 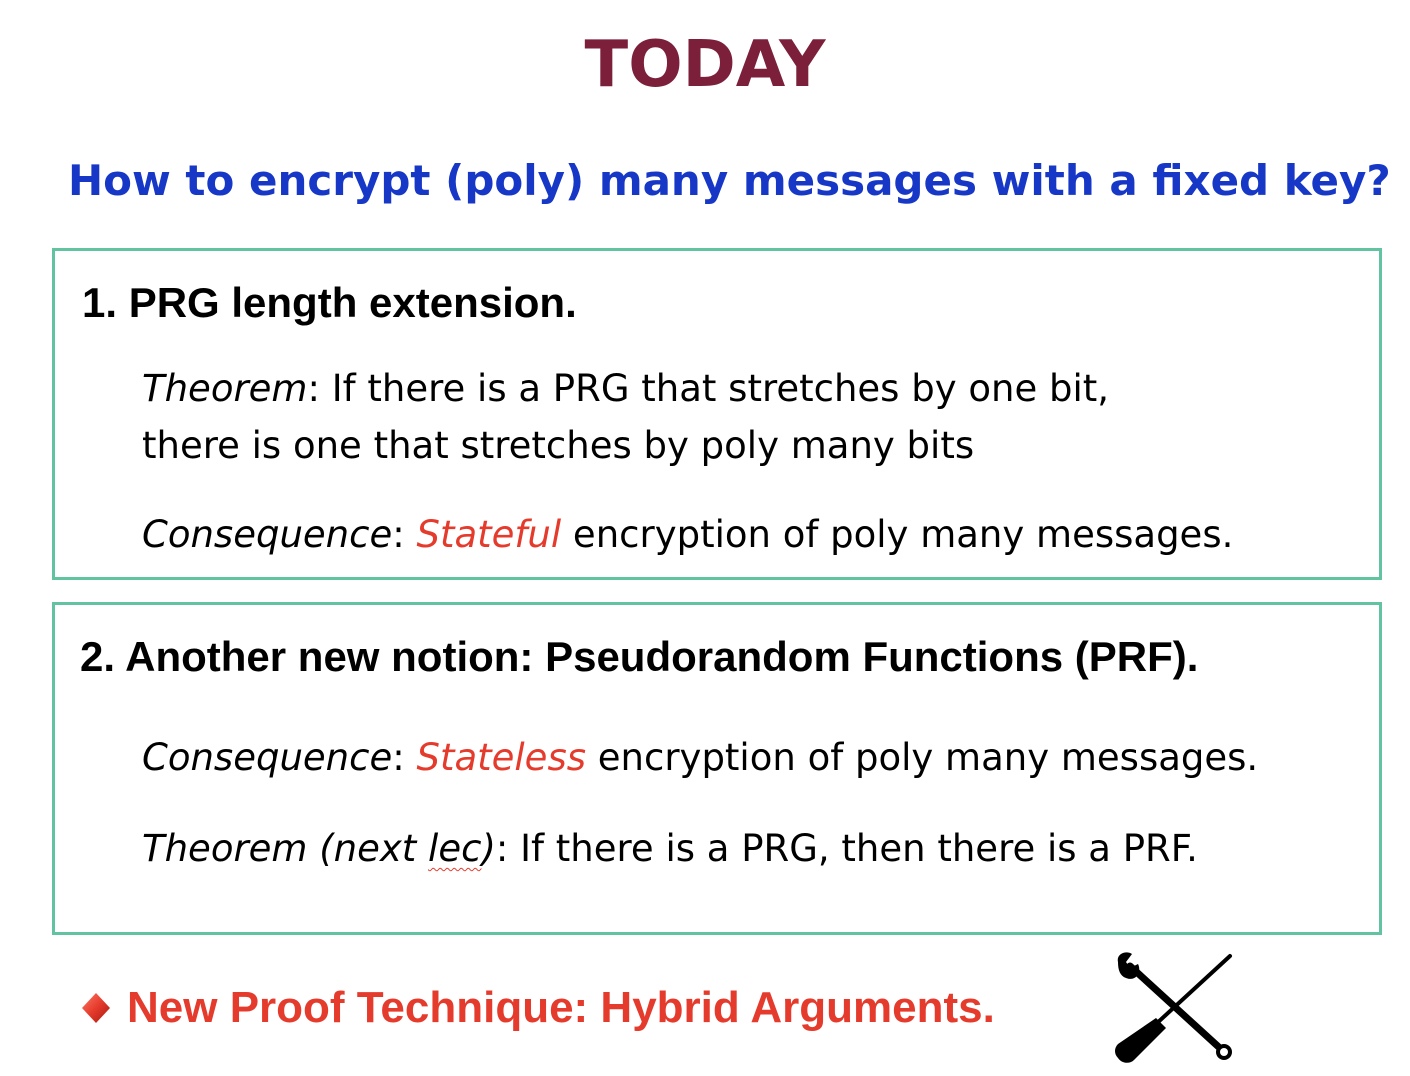 What do you see at coordinates (705, 65) in the screenshot?
I see `slide-title: TODAY` at bounding box center [705, 65].